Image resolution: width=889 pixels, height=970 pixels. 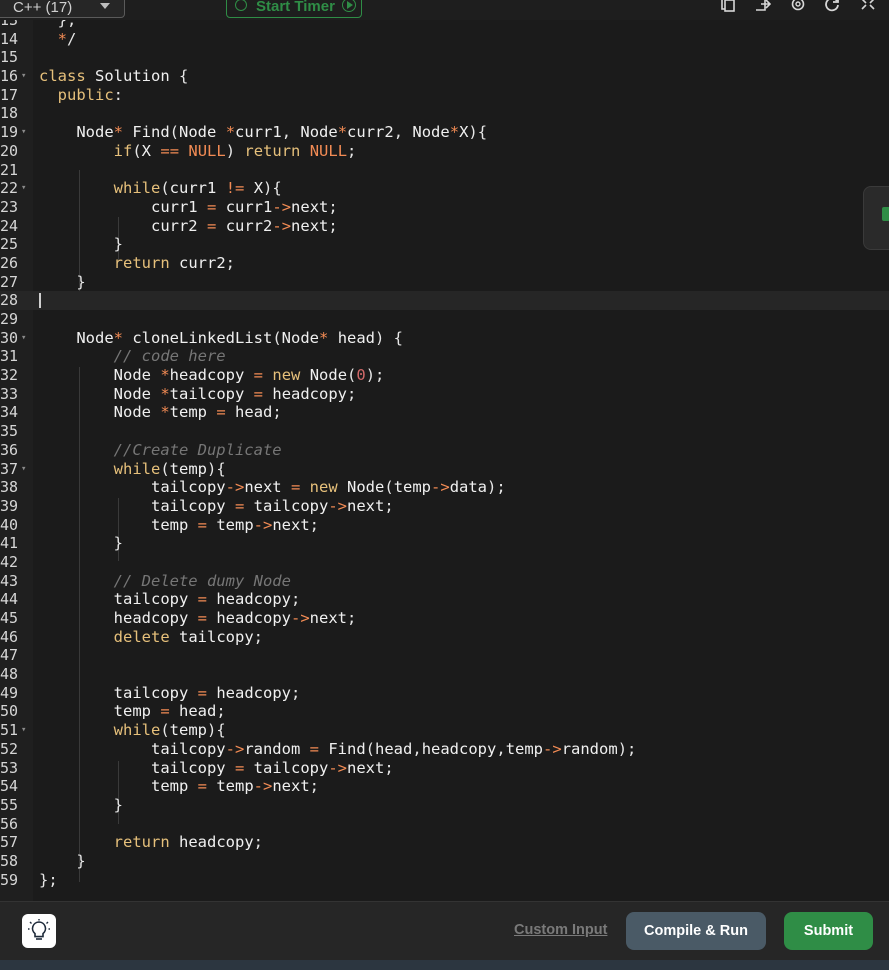 I want to click on code-line: 36 //Create Duplicate, so click(x=444, y=450).